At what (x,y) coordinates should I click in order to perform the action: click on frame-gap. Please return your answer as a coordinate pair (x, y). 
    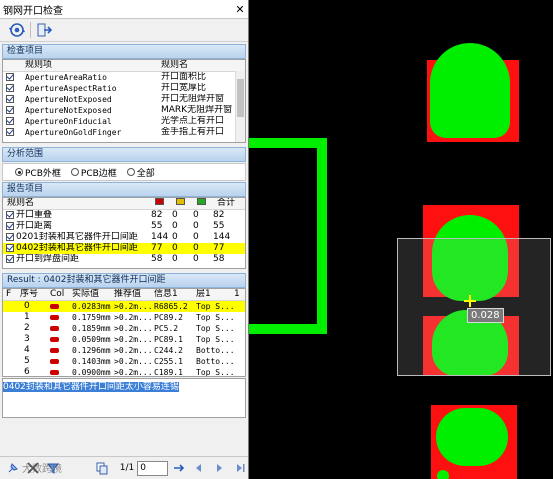
    Looking at the image, I should click on (251, 236).